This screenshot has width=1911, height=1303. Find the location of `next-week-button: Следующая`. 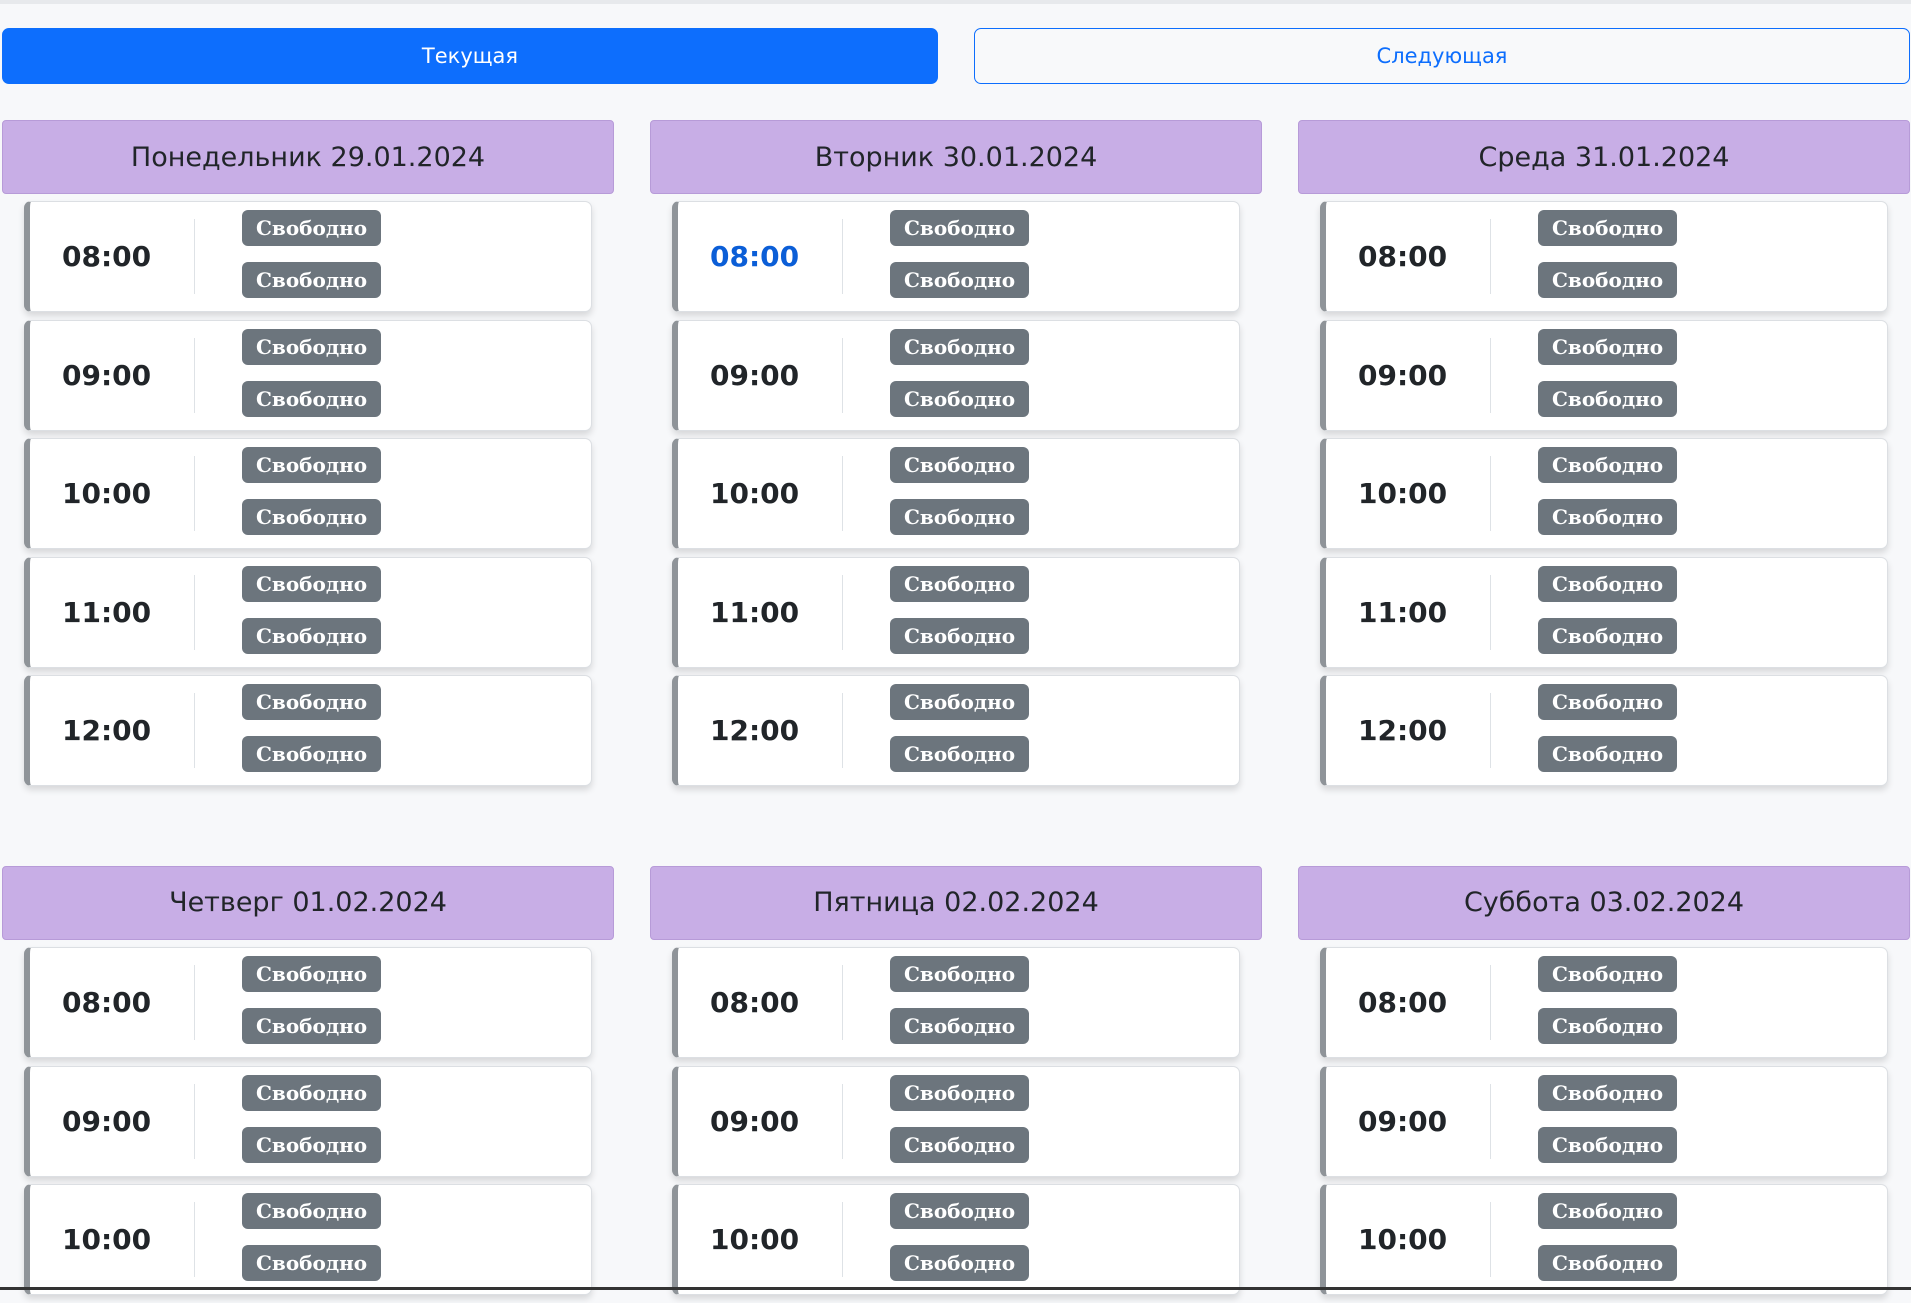

next-week-button: Следующая is located at coordinates (1442, 56).